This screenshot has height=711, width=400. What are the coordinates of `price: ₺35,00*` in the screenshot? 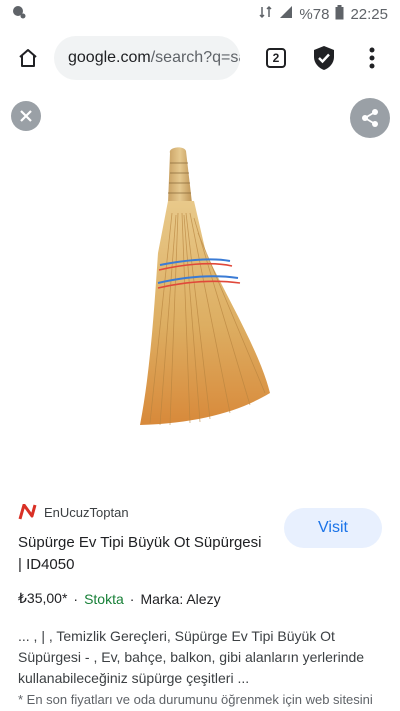 It's located at (43, 598).